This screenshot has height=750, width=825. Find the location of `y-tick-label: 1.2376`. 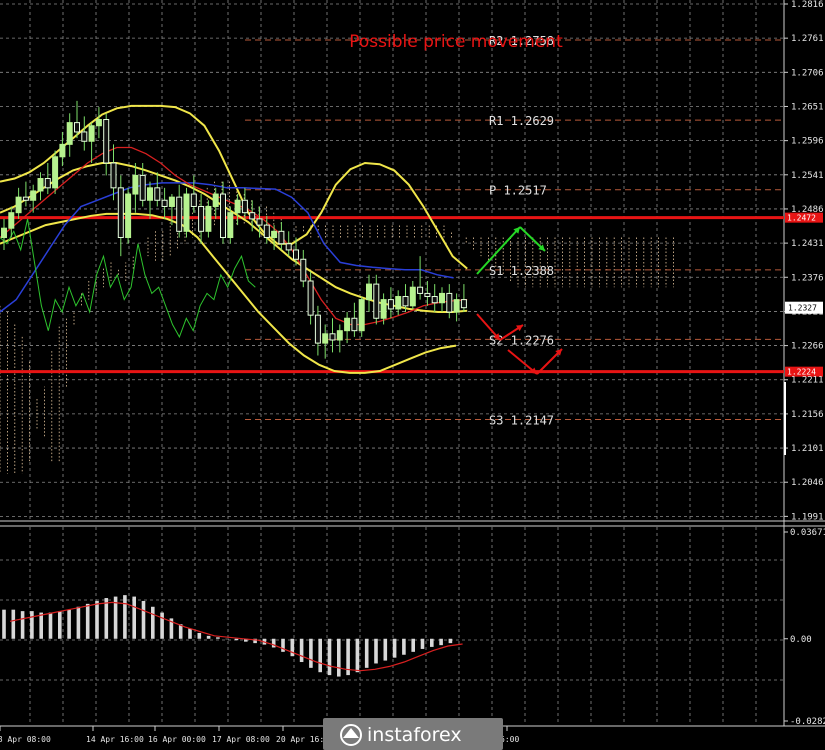

y-tick-label: 1.2376 is located at coordinates (807, 278).